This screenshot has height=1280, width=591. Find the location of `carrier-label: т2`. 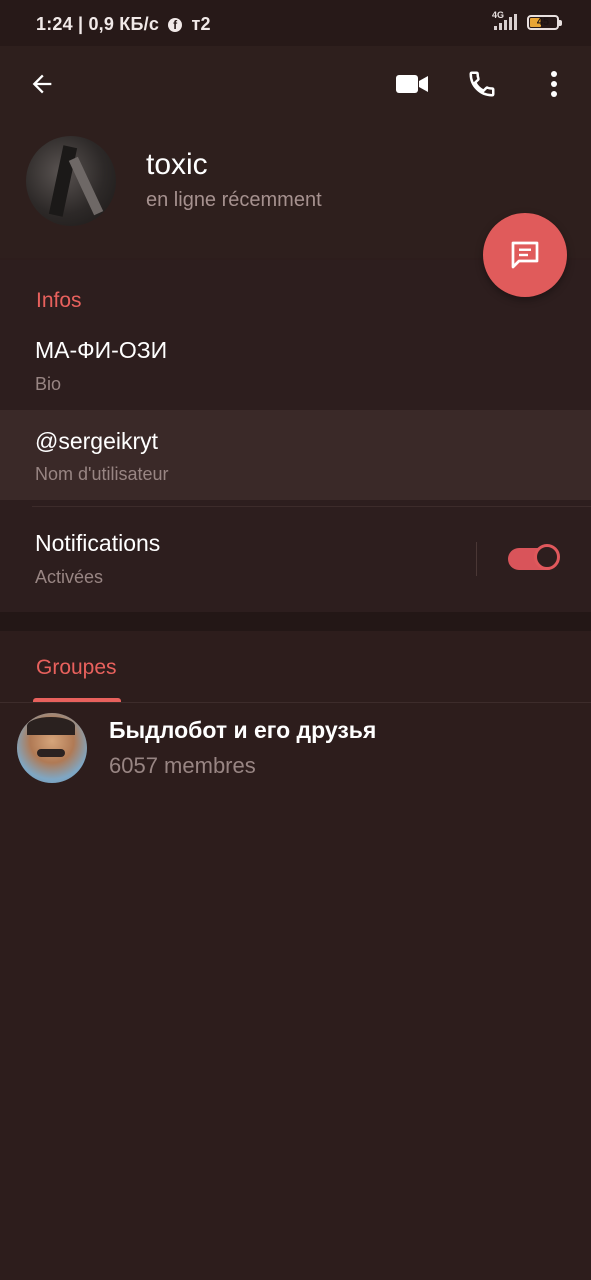

carrier-label: т2 is located at coordinates (201, 24).